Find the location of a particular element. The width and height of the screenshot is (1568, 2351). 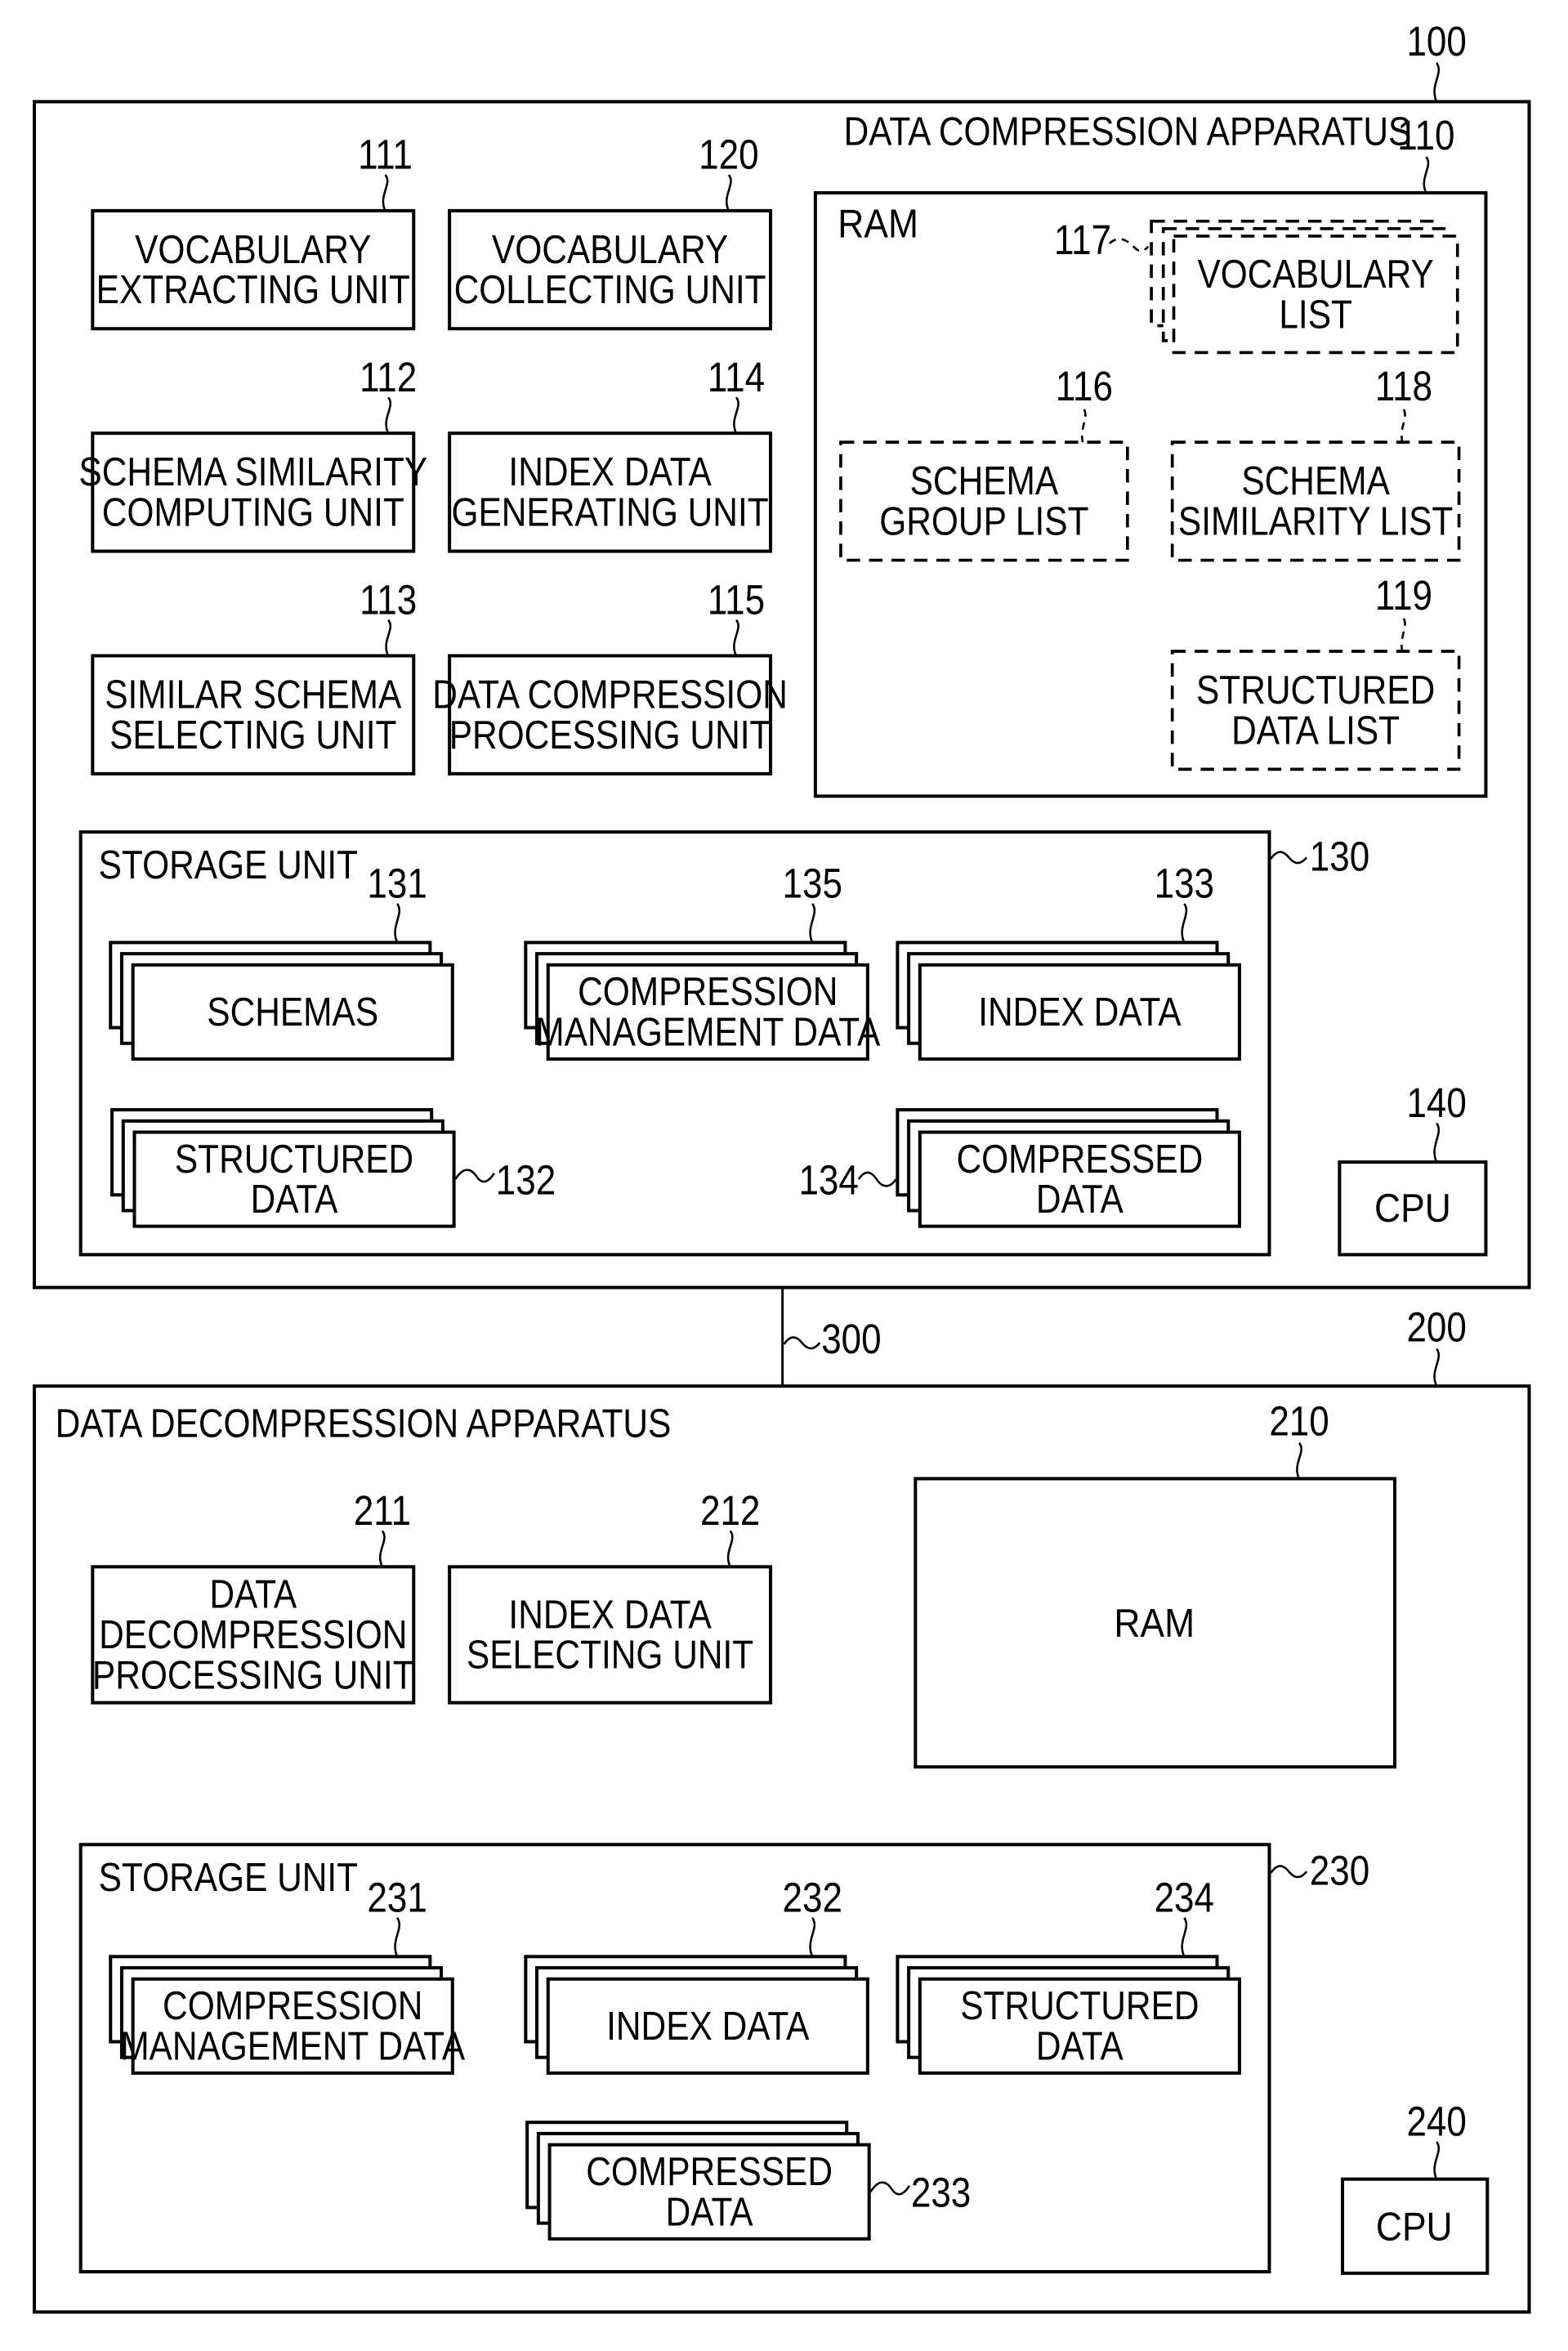

compressed-data-label-line: DATA is located at coordinates (1080, 1199).